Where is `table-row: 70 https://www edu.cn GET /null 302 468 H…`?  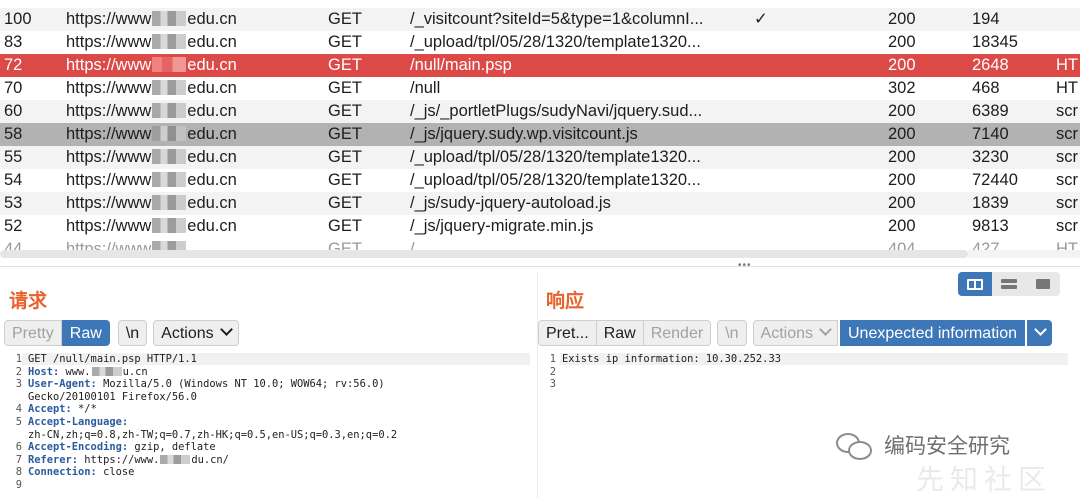 table-row: 70 https://www edu.cn GET /null 302 468 H… is located at coordinates (540, 88).